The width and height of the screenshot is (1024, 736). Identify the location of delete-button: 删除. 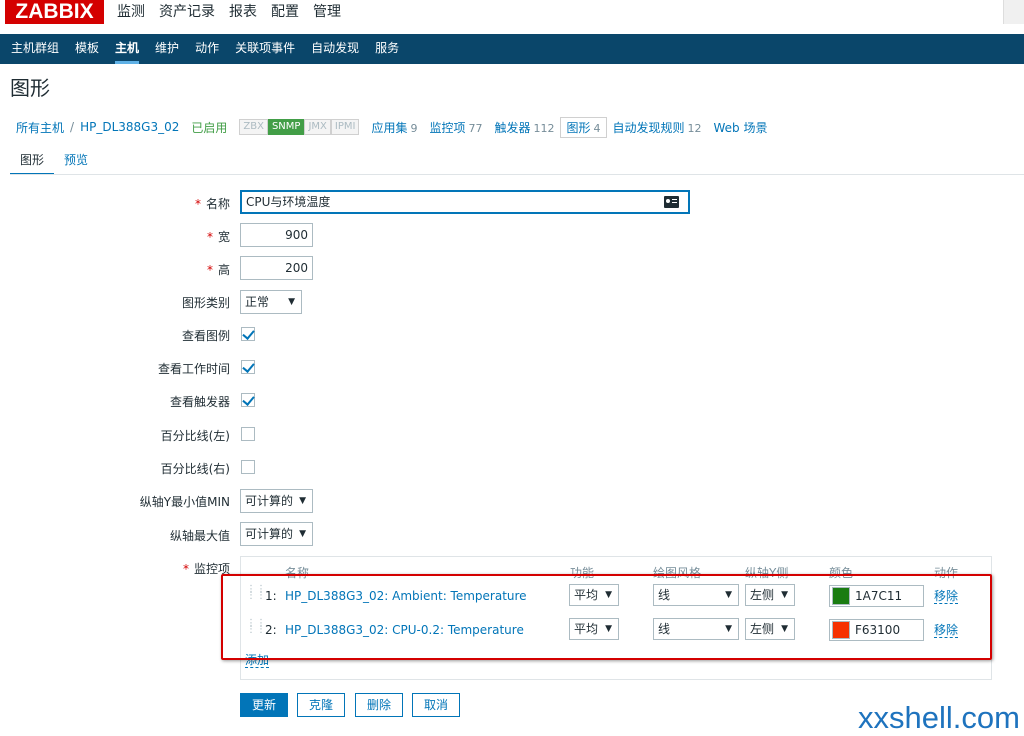
(379, 705).